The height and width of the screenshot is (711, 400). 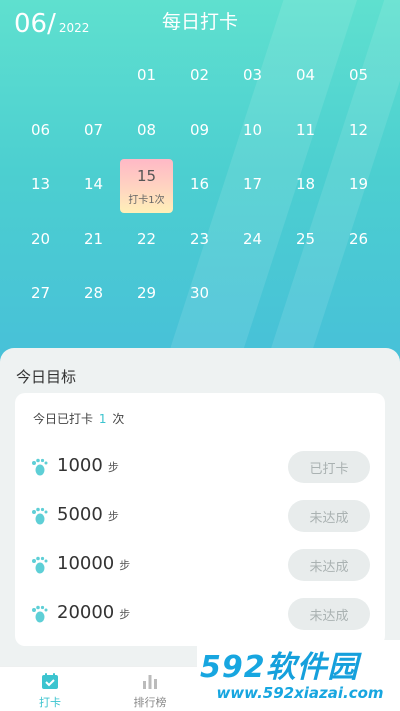 What do you see at coordinates (305, 239) in the screenshot?
I see `calendar-day: 25` at bounding box center [305, 239].